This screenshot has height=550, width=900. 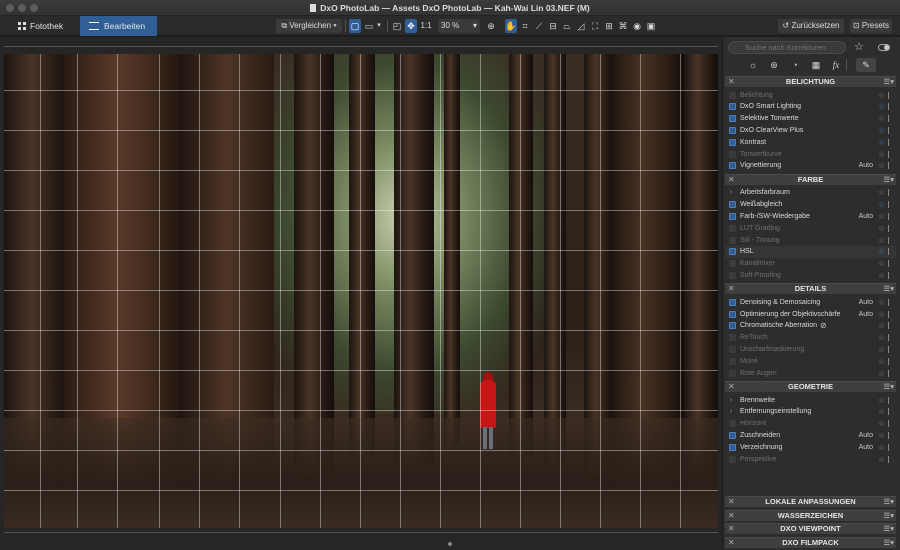 I want to click on correction-selektive-tonwerte: Selektive Tonwerte ☆, so click(x=810, y=119).